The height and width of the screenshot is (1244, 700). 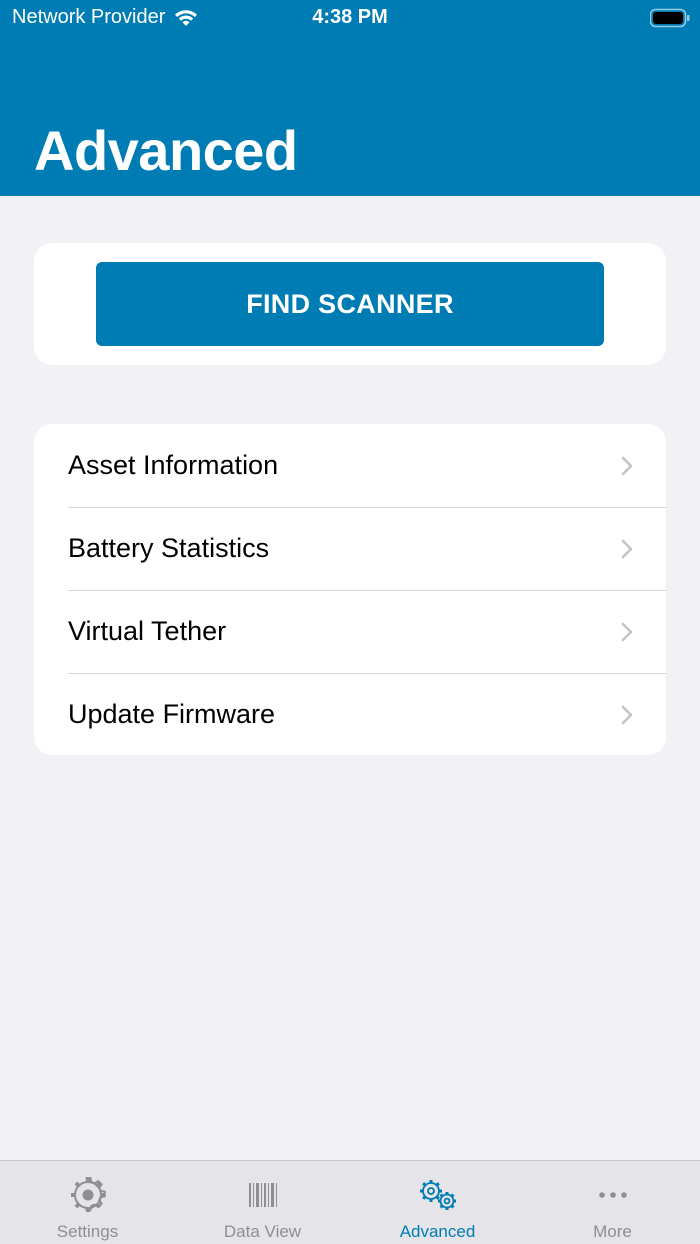 I want to click on tab-advanced: Advanced, so click(x=437, y=1202).